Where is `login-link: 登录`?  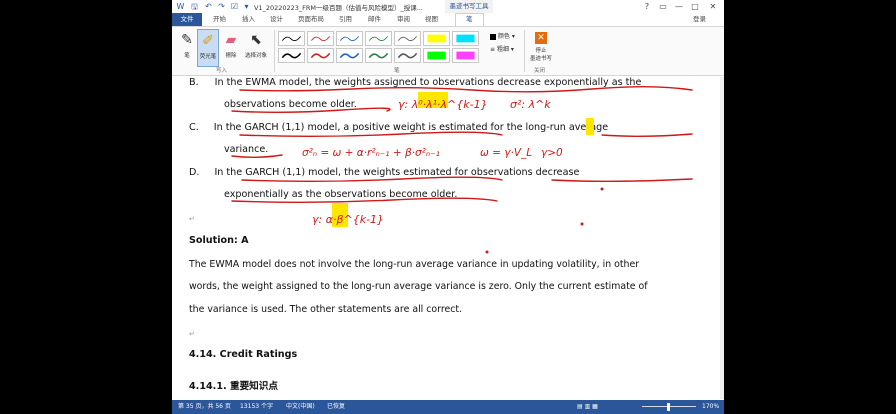
login-link: 登录 is located at coordinates (699, 19).